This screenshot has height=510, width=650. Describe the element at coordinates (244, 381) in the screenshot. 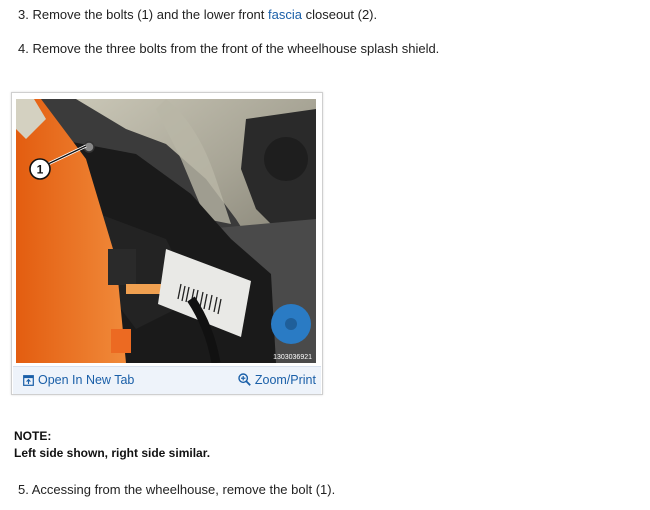

I see `magnifier-plus-icon` at that location.